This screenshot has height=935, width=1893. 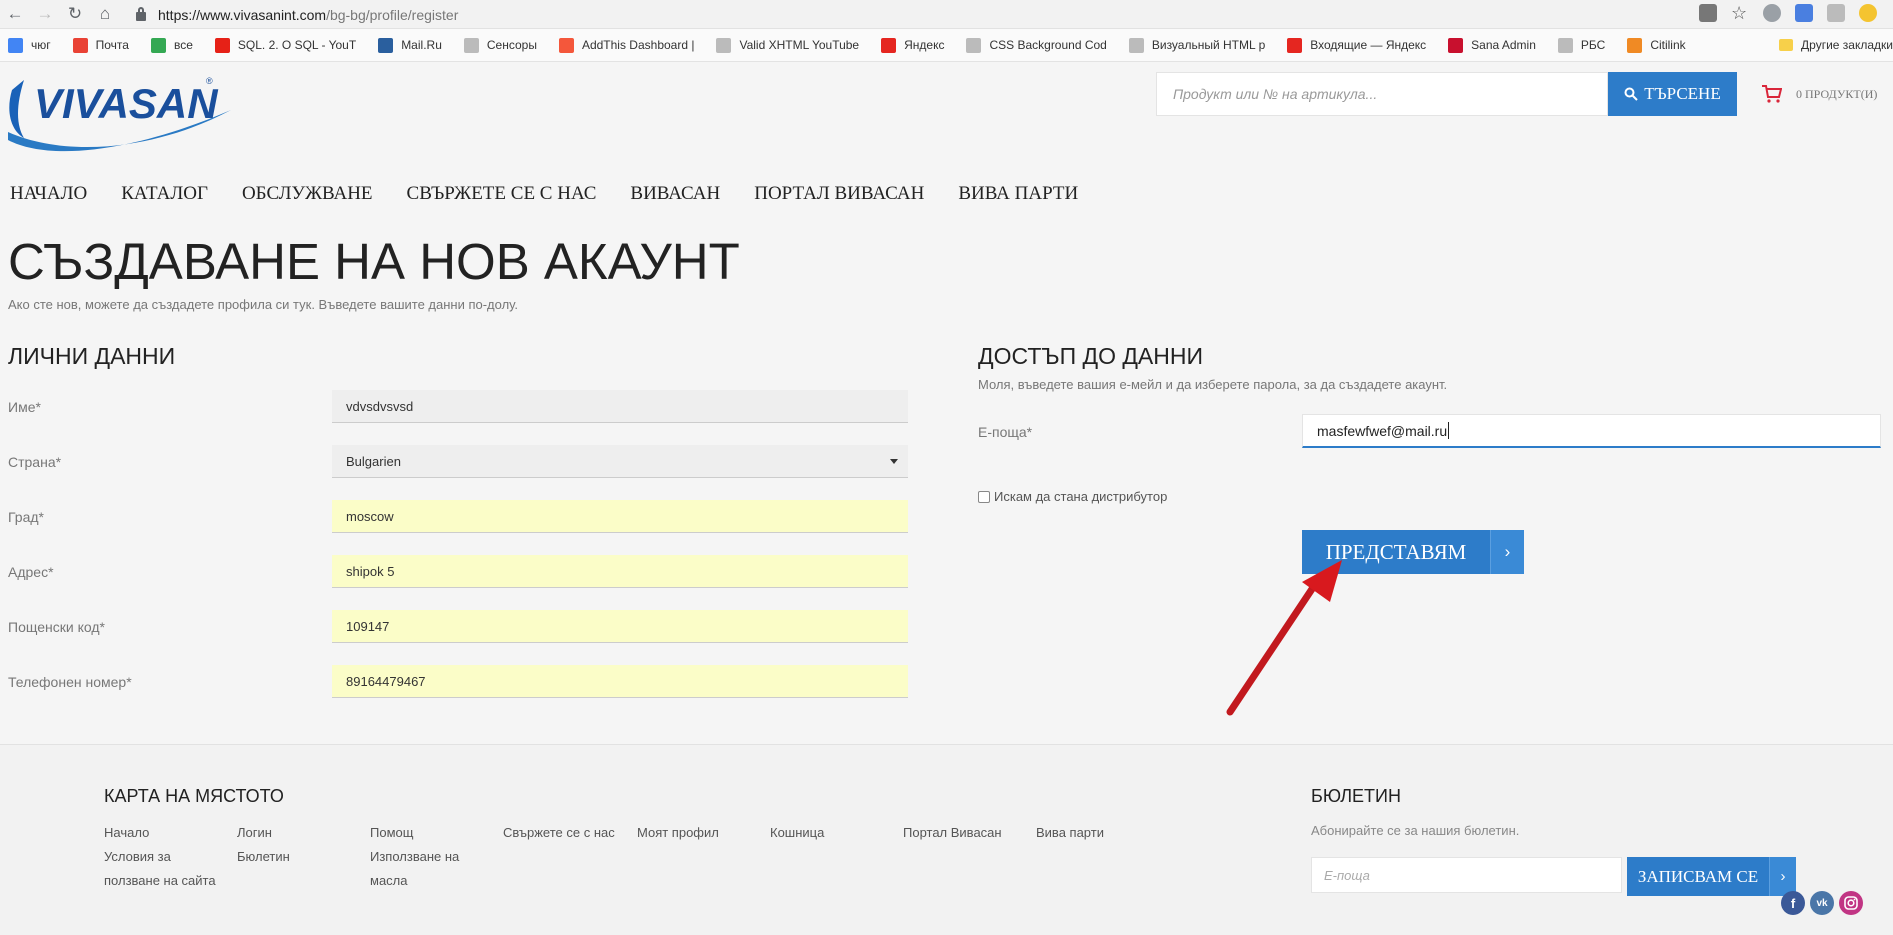 I want to click on distributor-option: Искам да стана дистрибутор, so click(x=1072, y=496).